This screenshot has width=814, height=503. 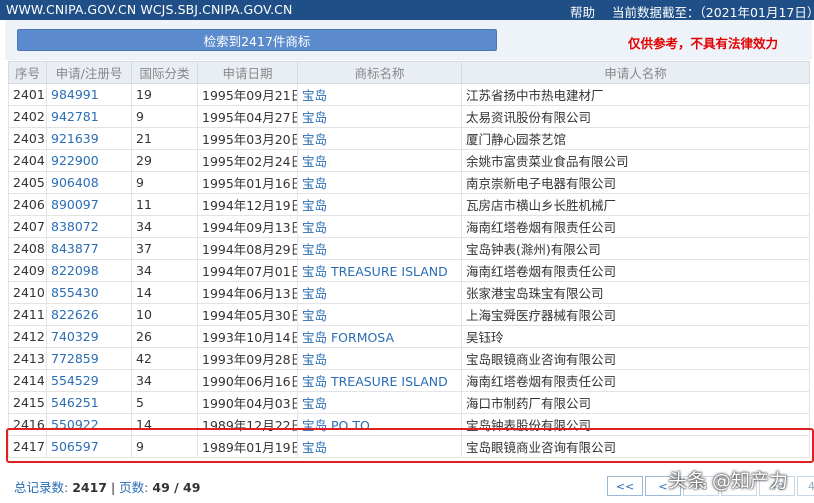 I want to click on table-row: 2402 942781 9 1995年04月27日 宝岛 太易资讯股份有限公司, so click(x=409, y=116).